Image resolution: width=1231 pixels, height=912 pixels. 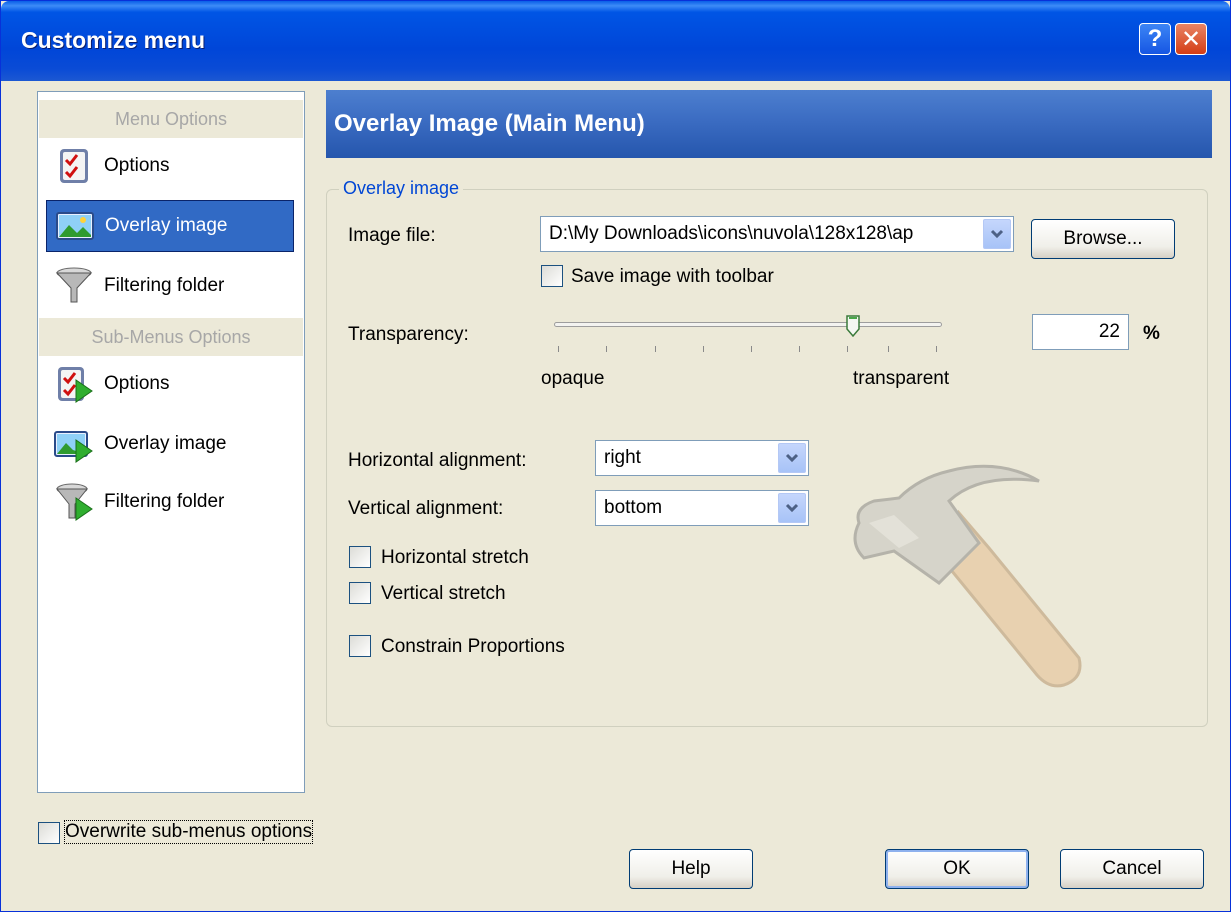 I want to click on percent-label: %, so click(x=1151, y=333).